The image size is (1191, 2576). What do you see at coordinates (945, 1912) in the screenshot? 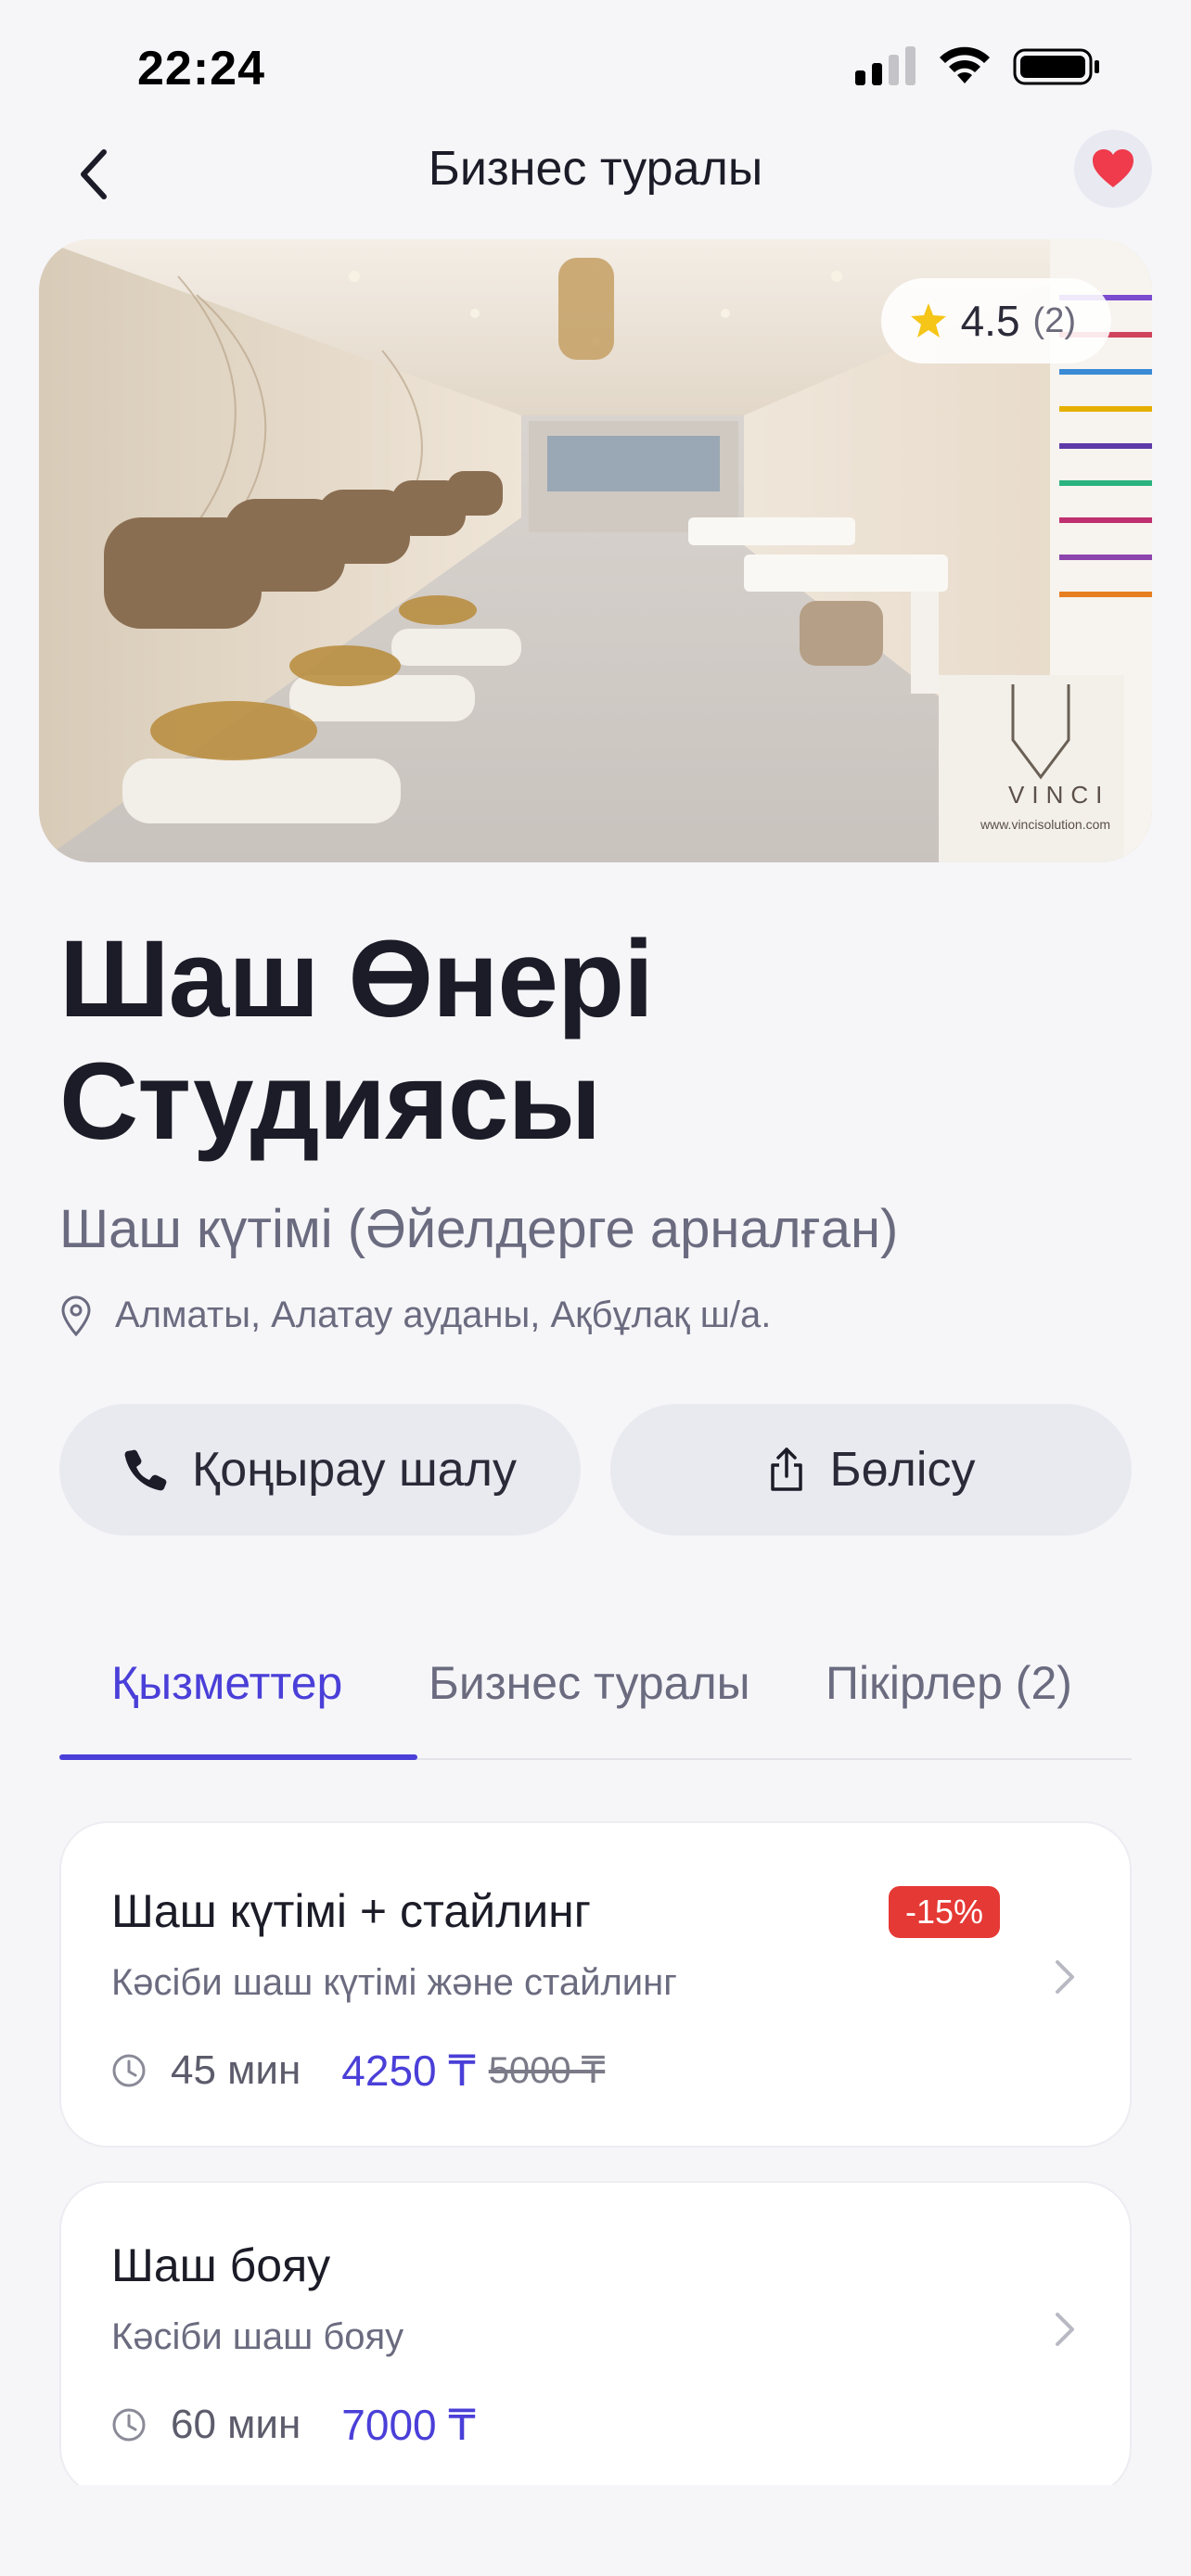
I see `discount-badge: -15%` at bounding box center [945, 1912].